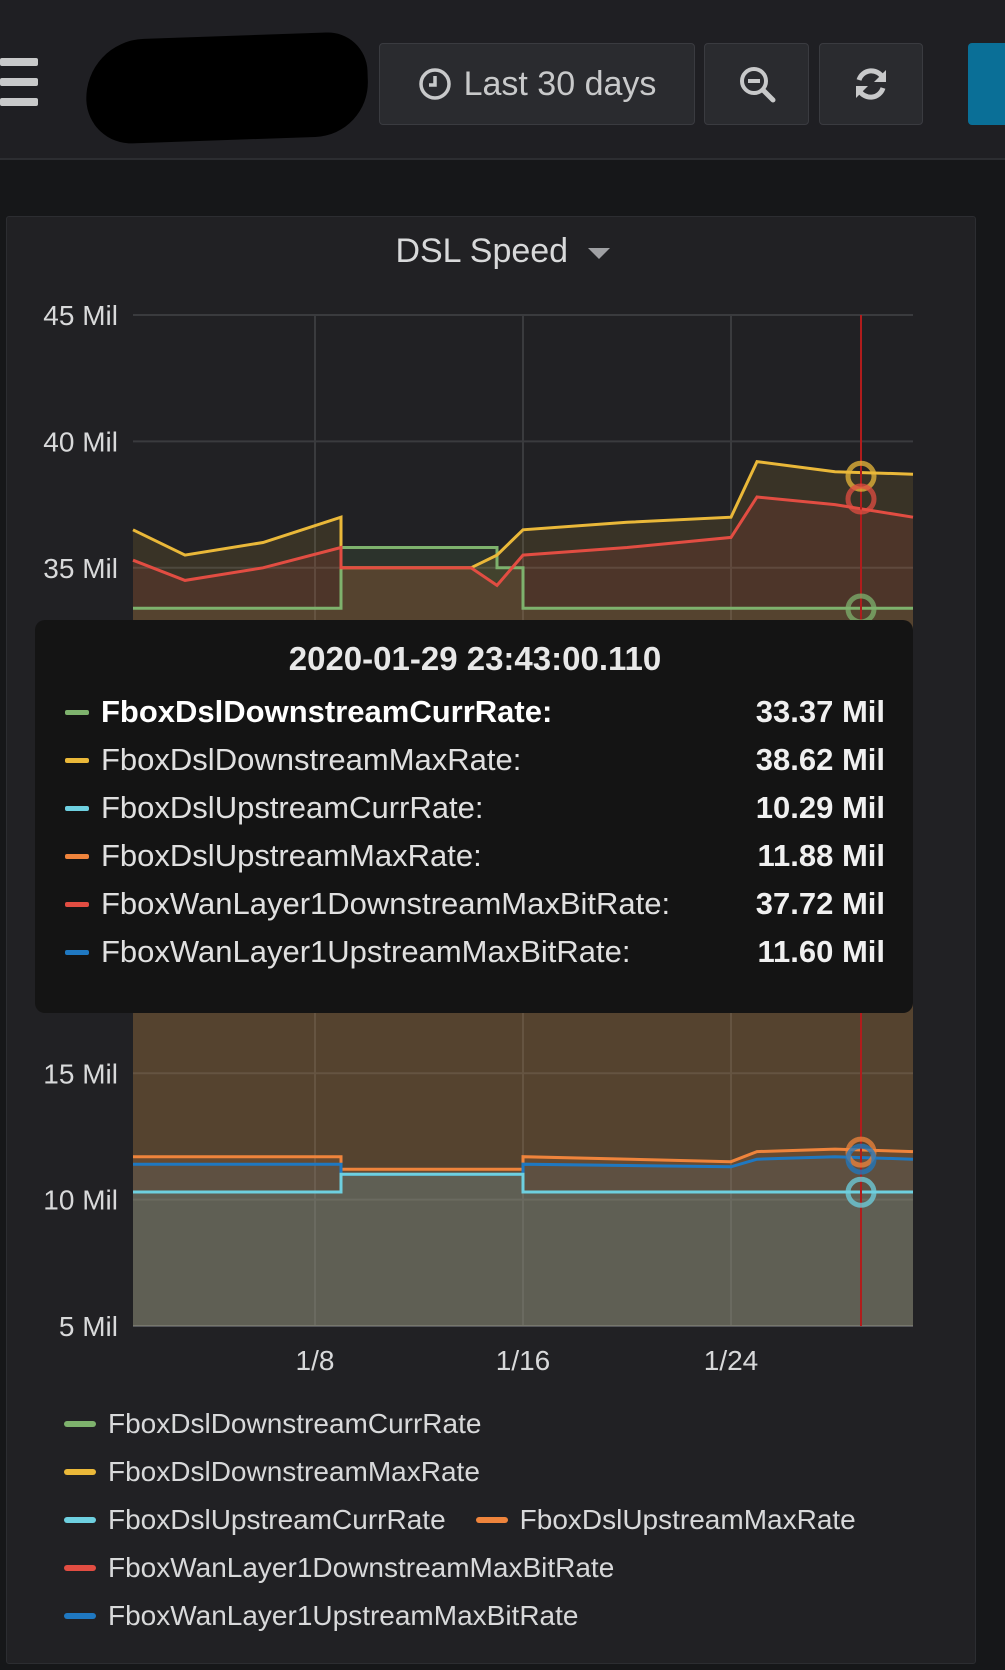 The image size is (1005, 1670). Describe the element at coordinates (277, 1519) in the screenshot. I see `legend-label: FboxDslUpstreamCurrRate` at that location.